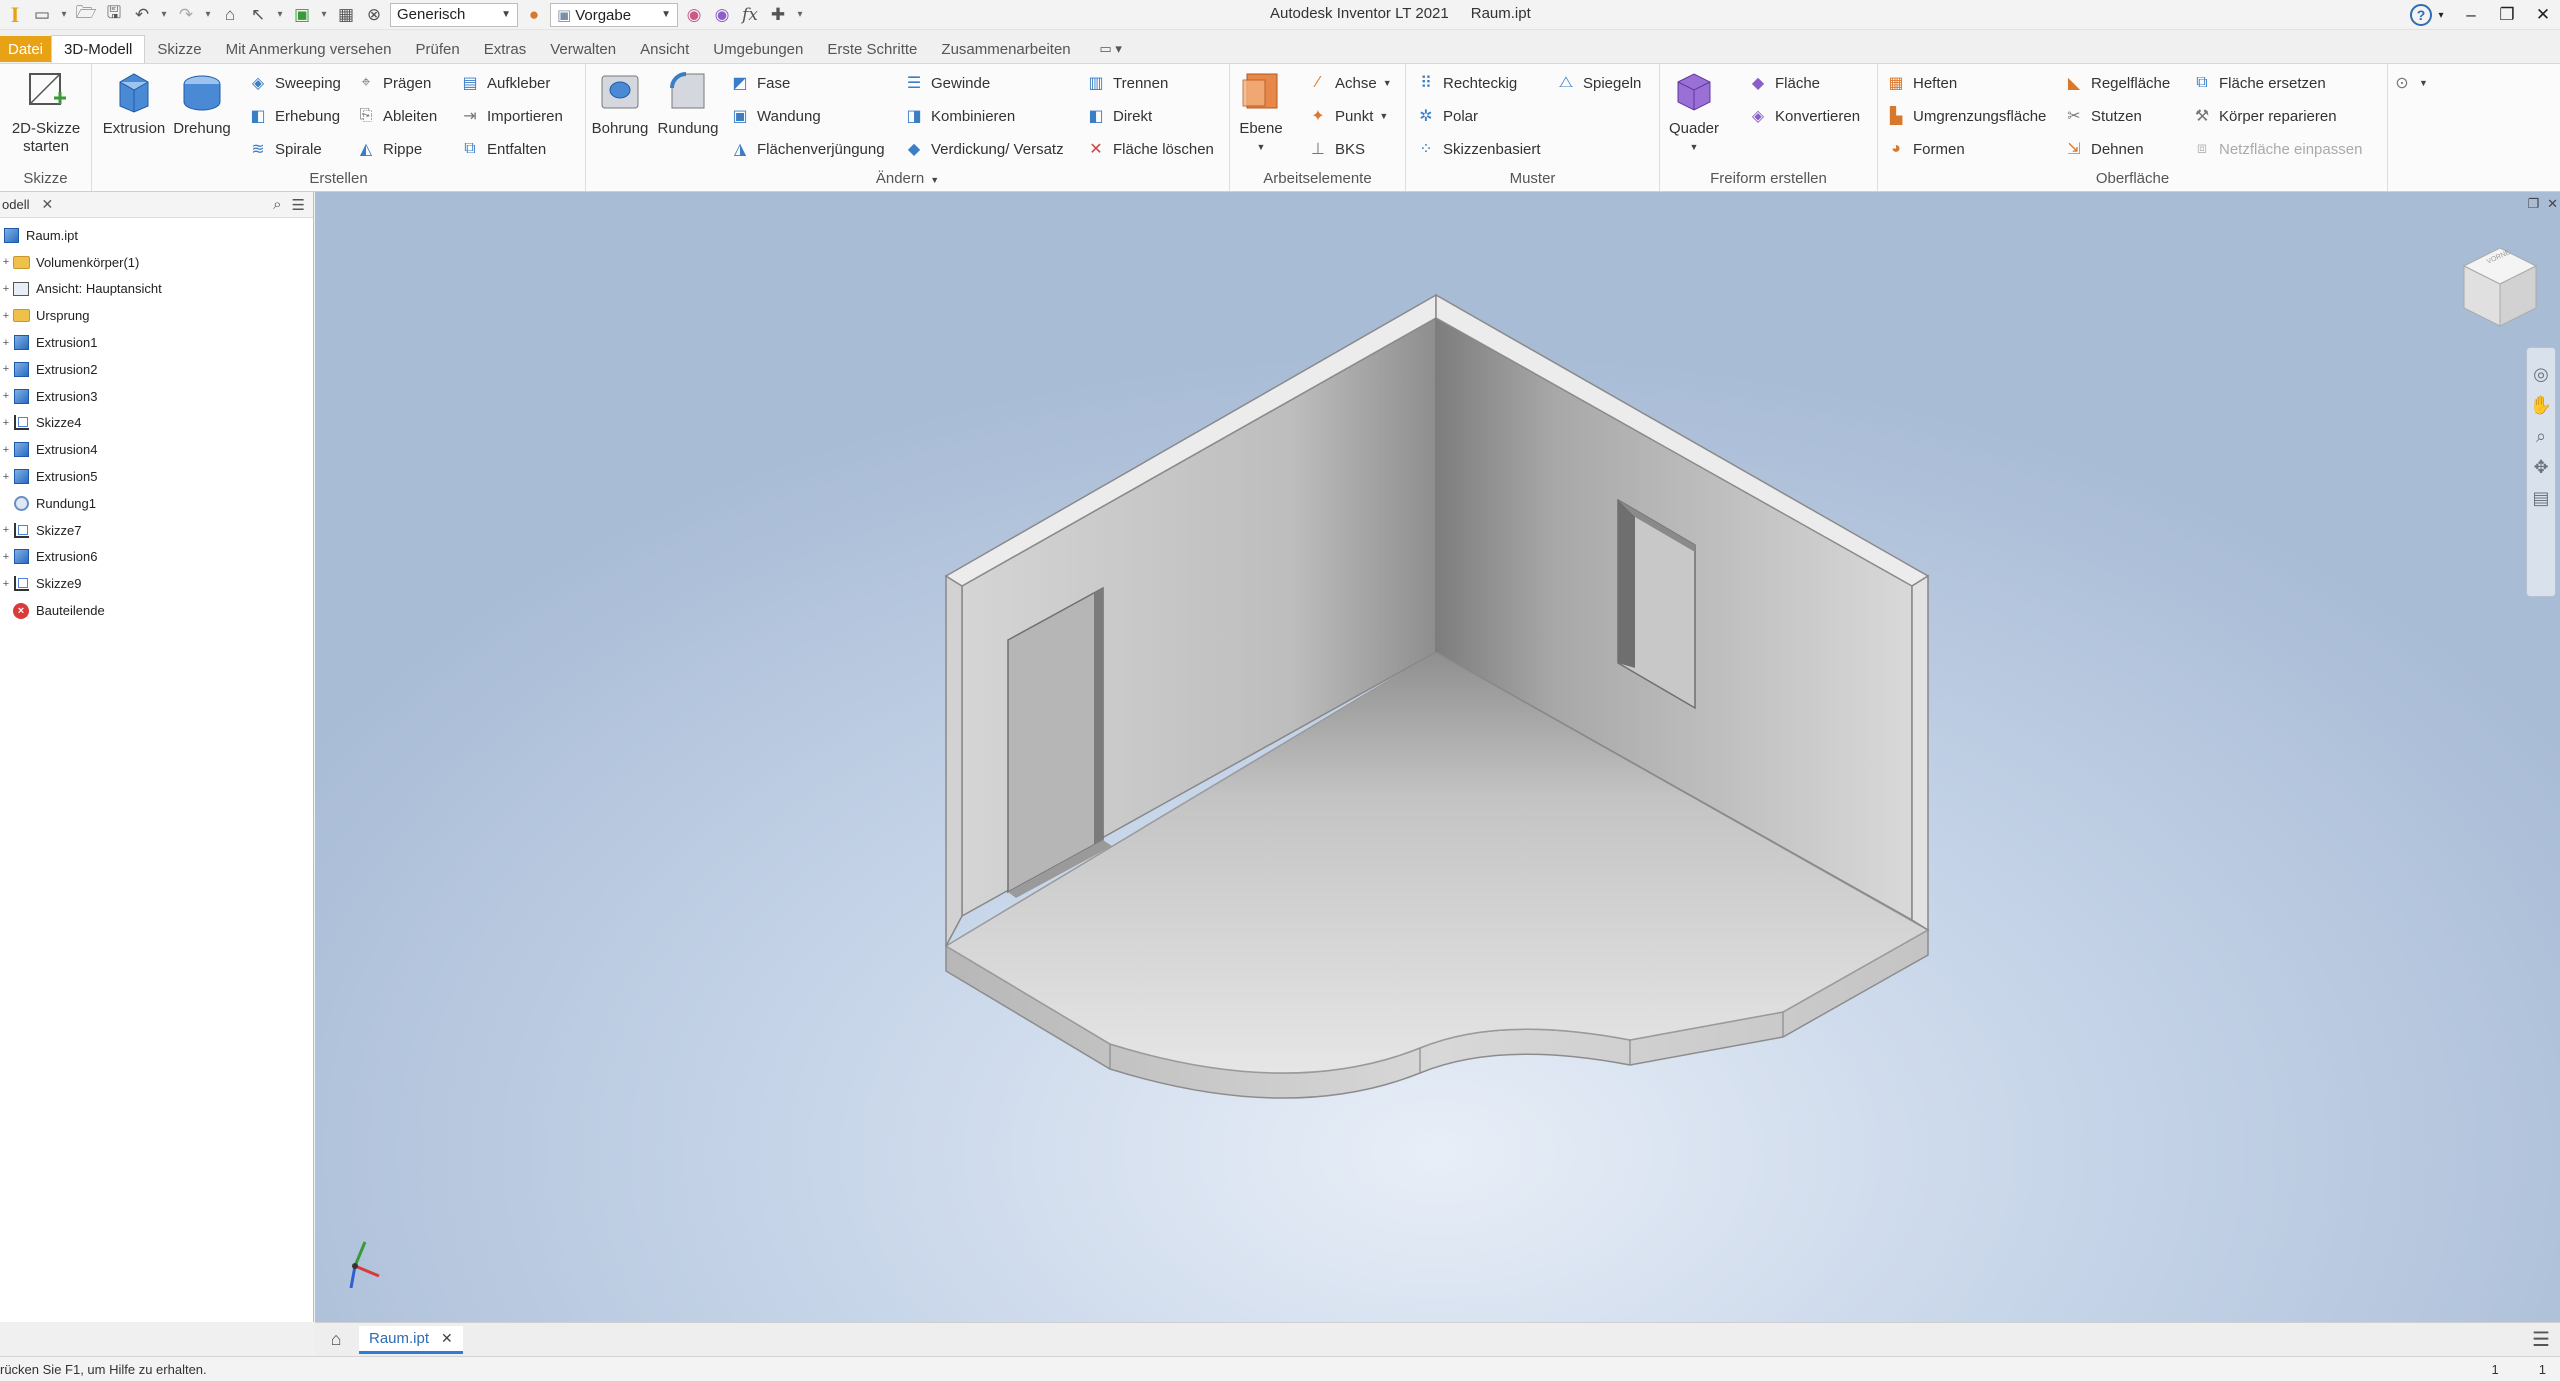 The height and width of the screenshot is (1381, 2560). Describe the element at coordinates (503, 149) in the screenshot. I see `entfalten-button: ⧉ Entfalten` at that location.